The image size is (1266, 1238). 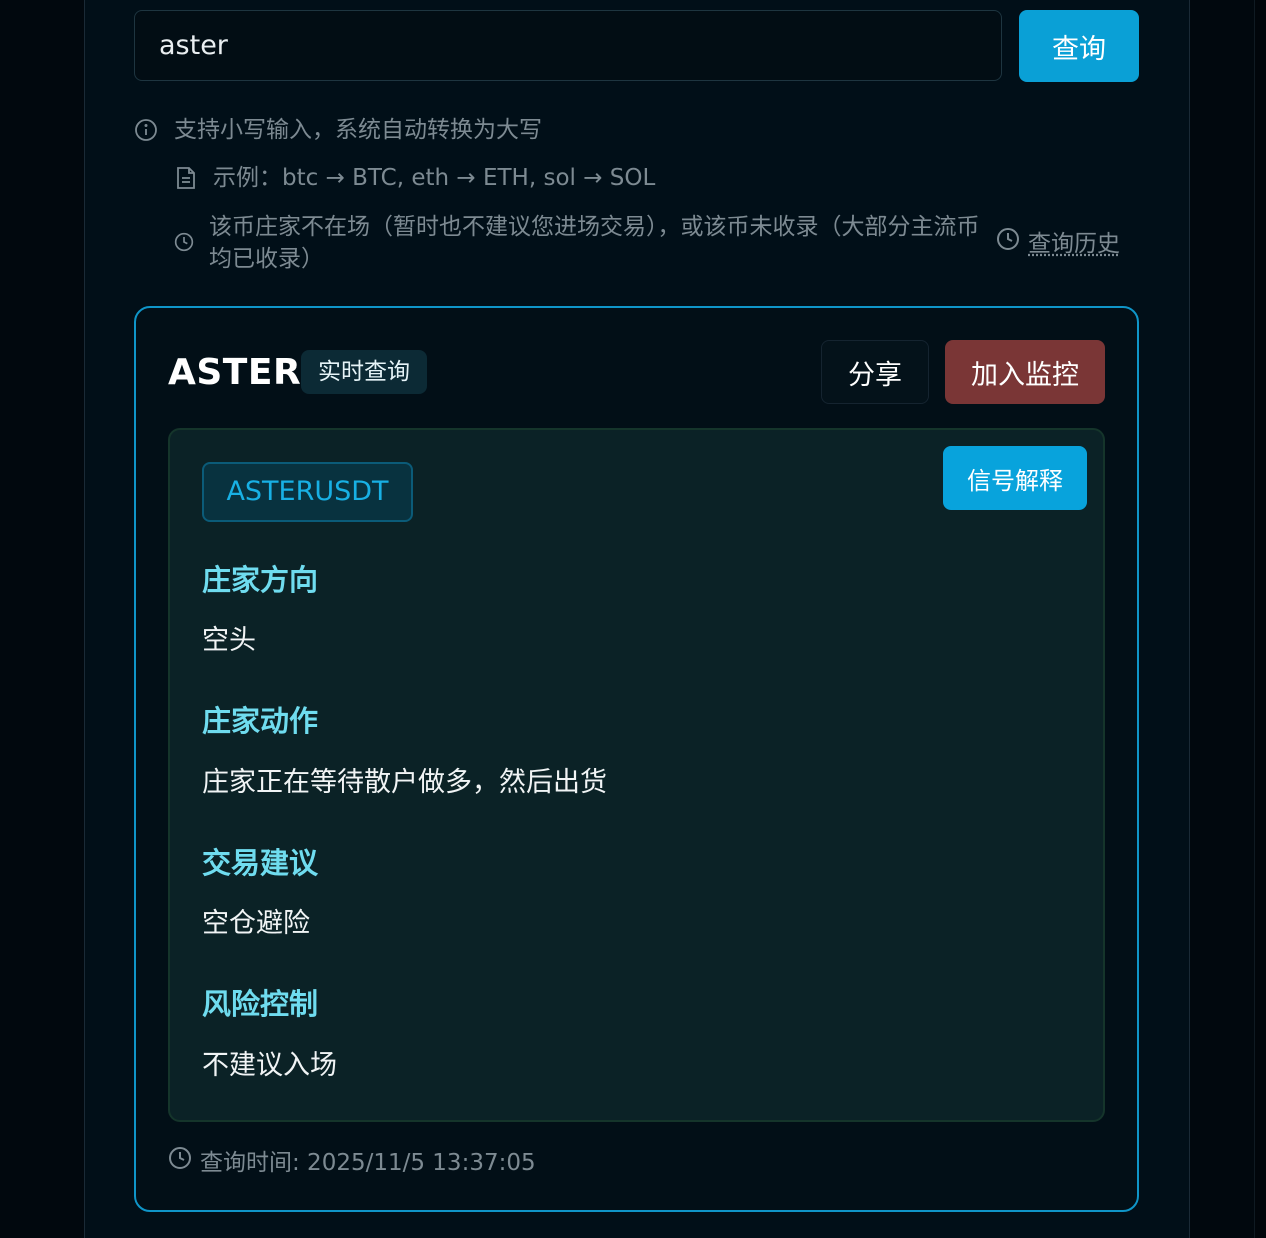 I want to click on document-icon, so click(x=186, y=178).